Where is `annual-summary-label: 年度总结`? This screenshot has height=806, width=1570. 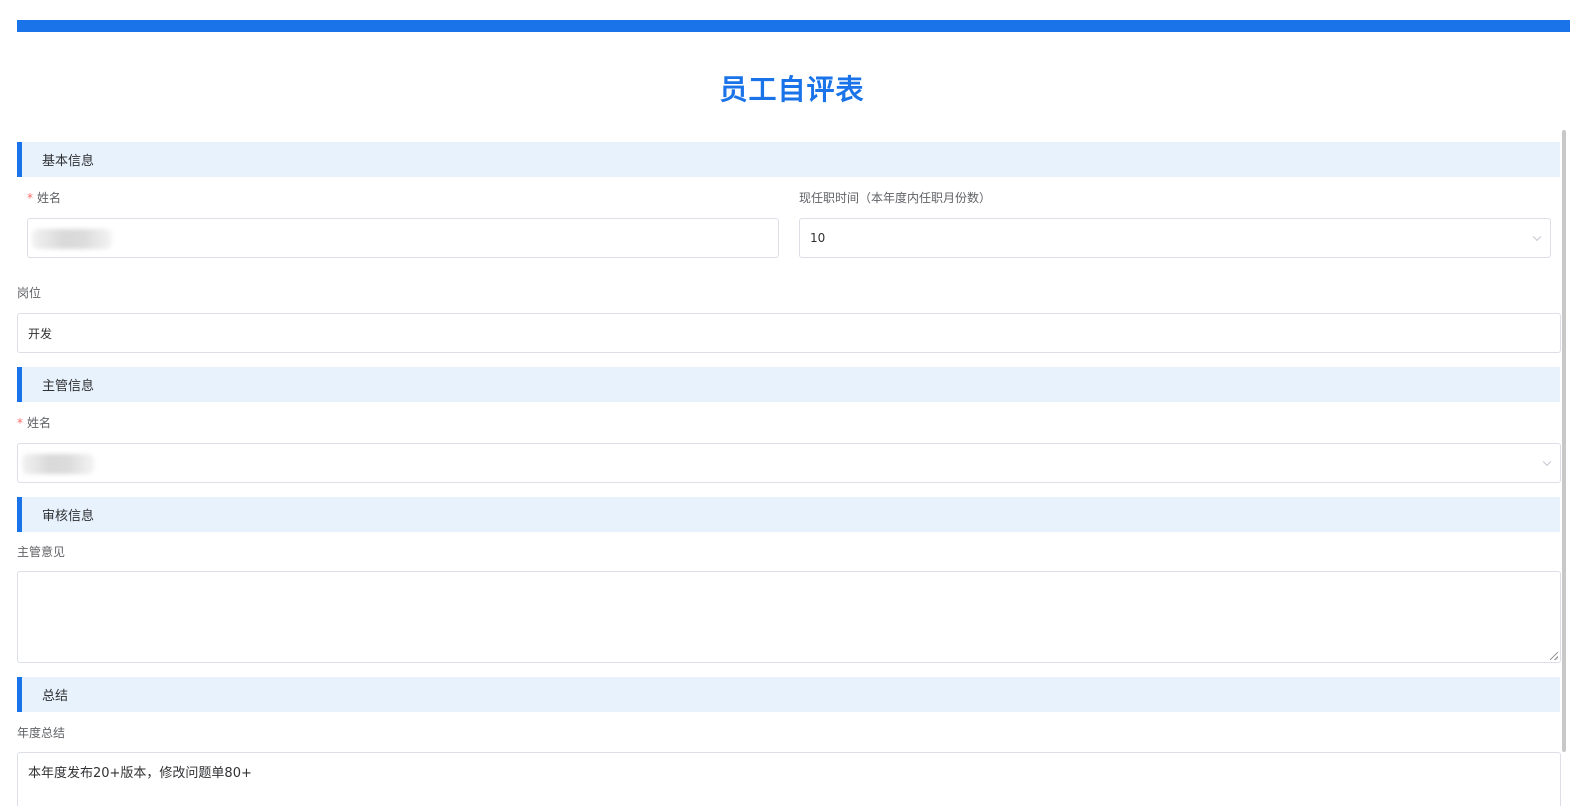
annual-summary-label: 年度总结 is located at coordinates (41, 733).